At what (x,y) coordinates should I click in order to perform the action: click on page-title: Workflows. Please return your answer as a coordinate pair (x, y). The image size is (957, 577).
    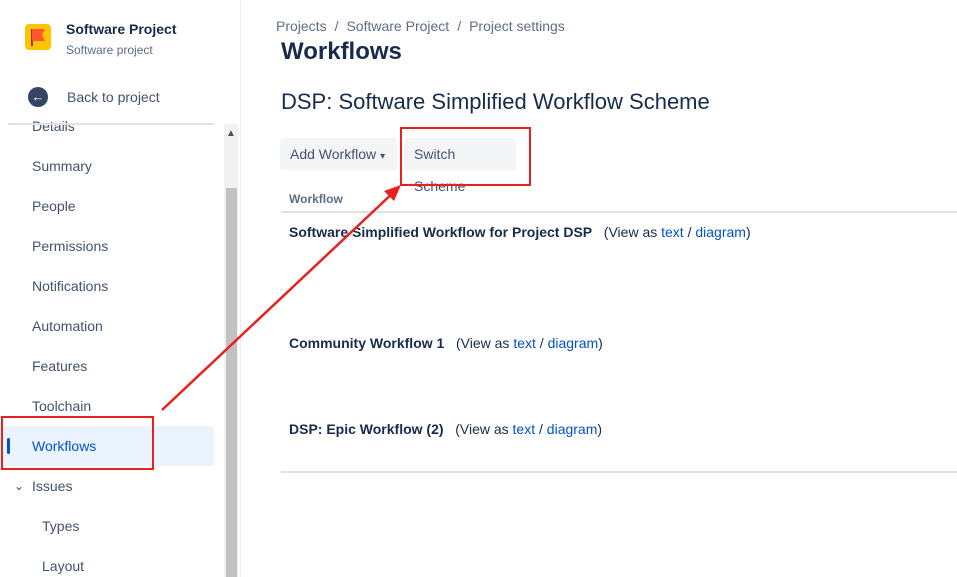
    Looking at the image, I should click on (341, 52).